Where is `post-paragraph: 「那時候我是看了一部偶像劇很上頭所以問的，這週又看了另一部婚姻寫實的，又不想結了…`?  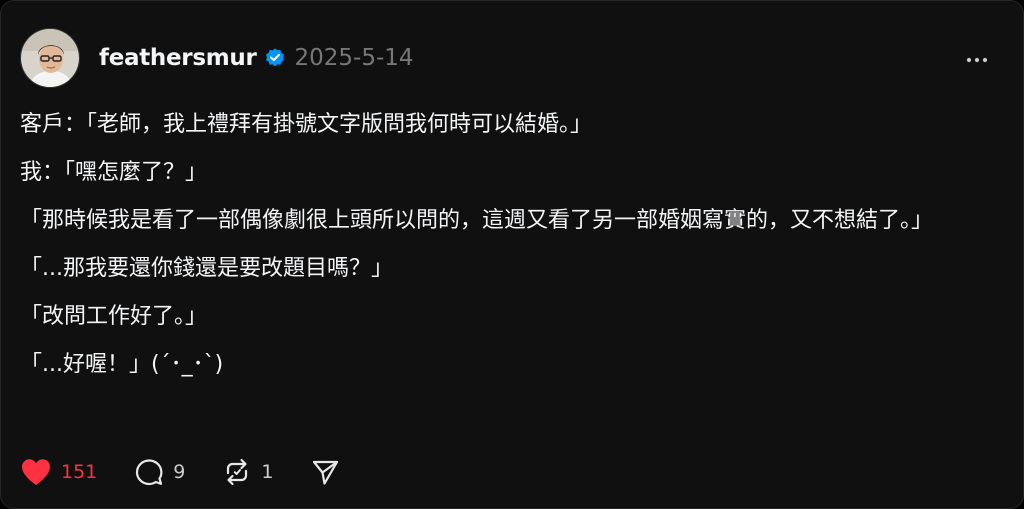
post-paragraph: 「那時候我是看了一部偶像劇很上頭所以問的，這週又看了另一部婚姻寫實的，又不想結了… is located at coordinates (477, 220).